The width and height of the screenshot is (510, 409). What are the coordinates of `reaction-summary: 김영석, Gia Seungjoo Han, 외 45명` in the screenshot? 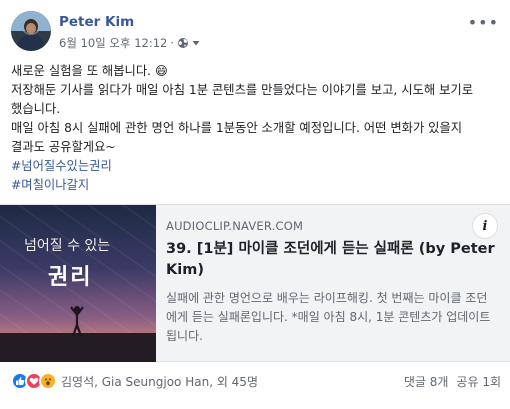 It's located at (134, 381).